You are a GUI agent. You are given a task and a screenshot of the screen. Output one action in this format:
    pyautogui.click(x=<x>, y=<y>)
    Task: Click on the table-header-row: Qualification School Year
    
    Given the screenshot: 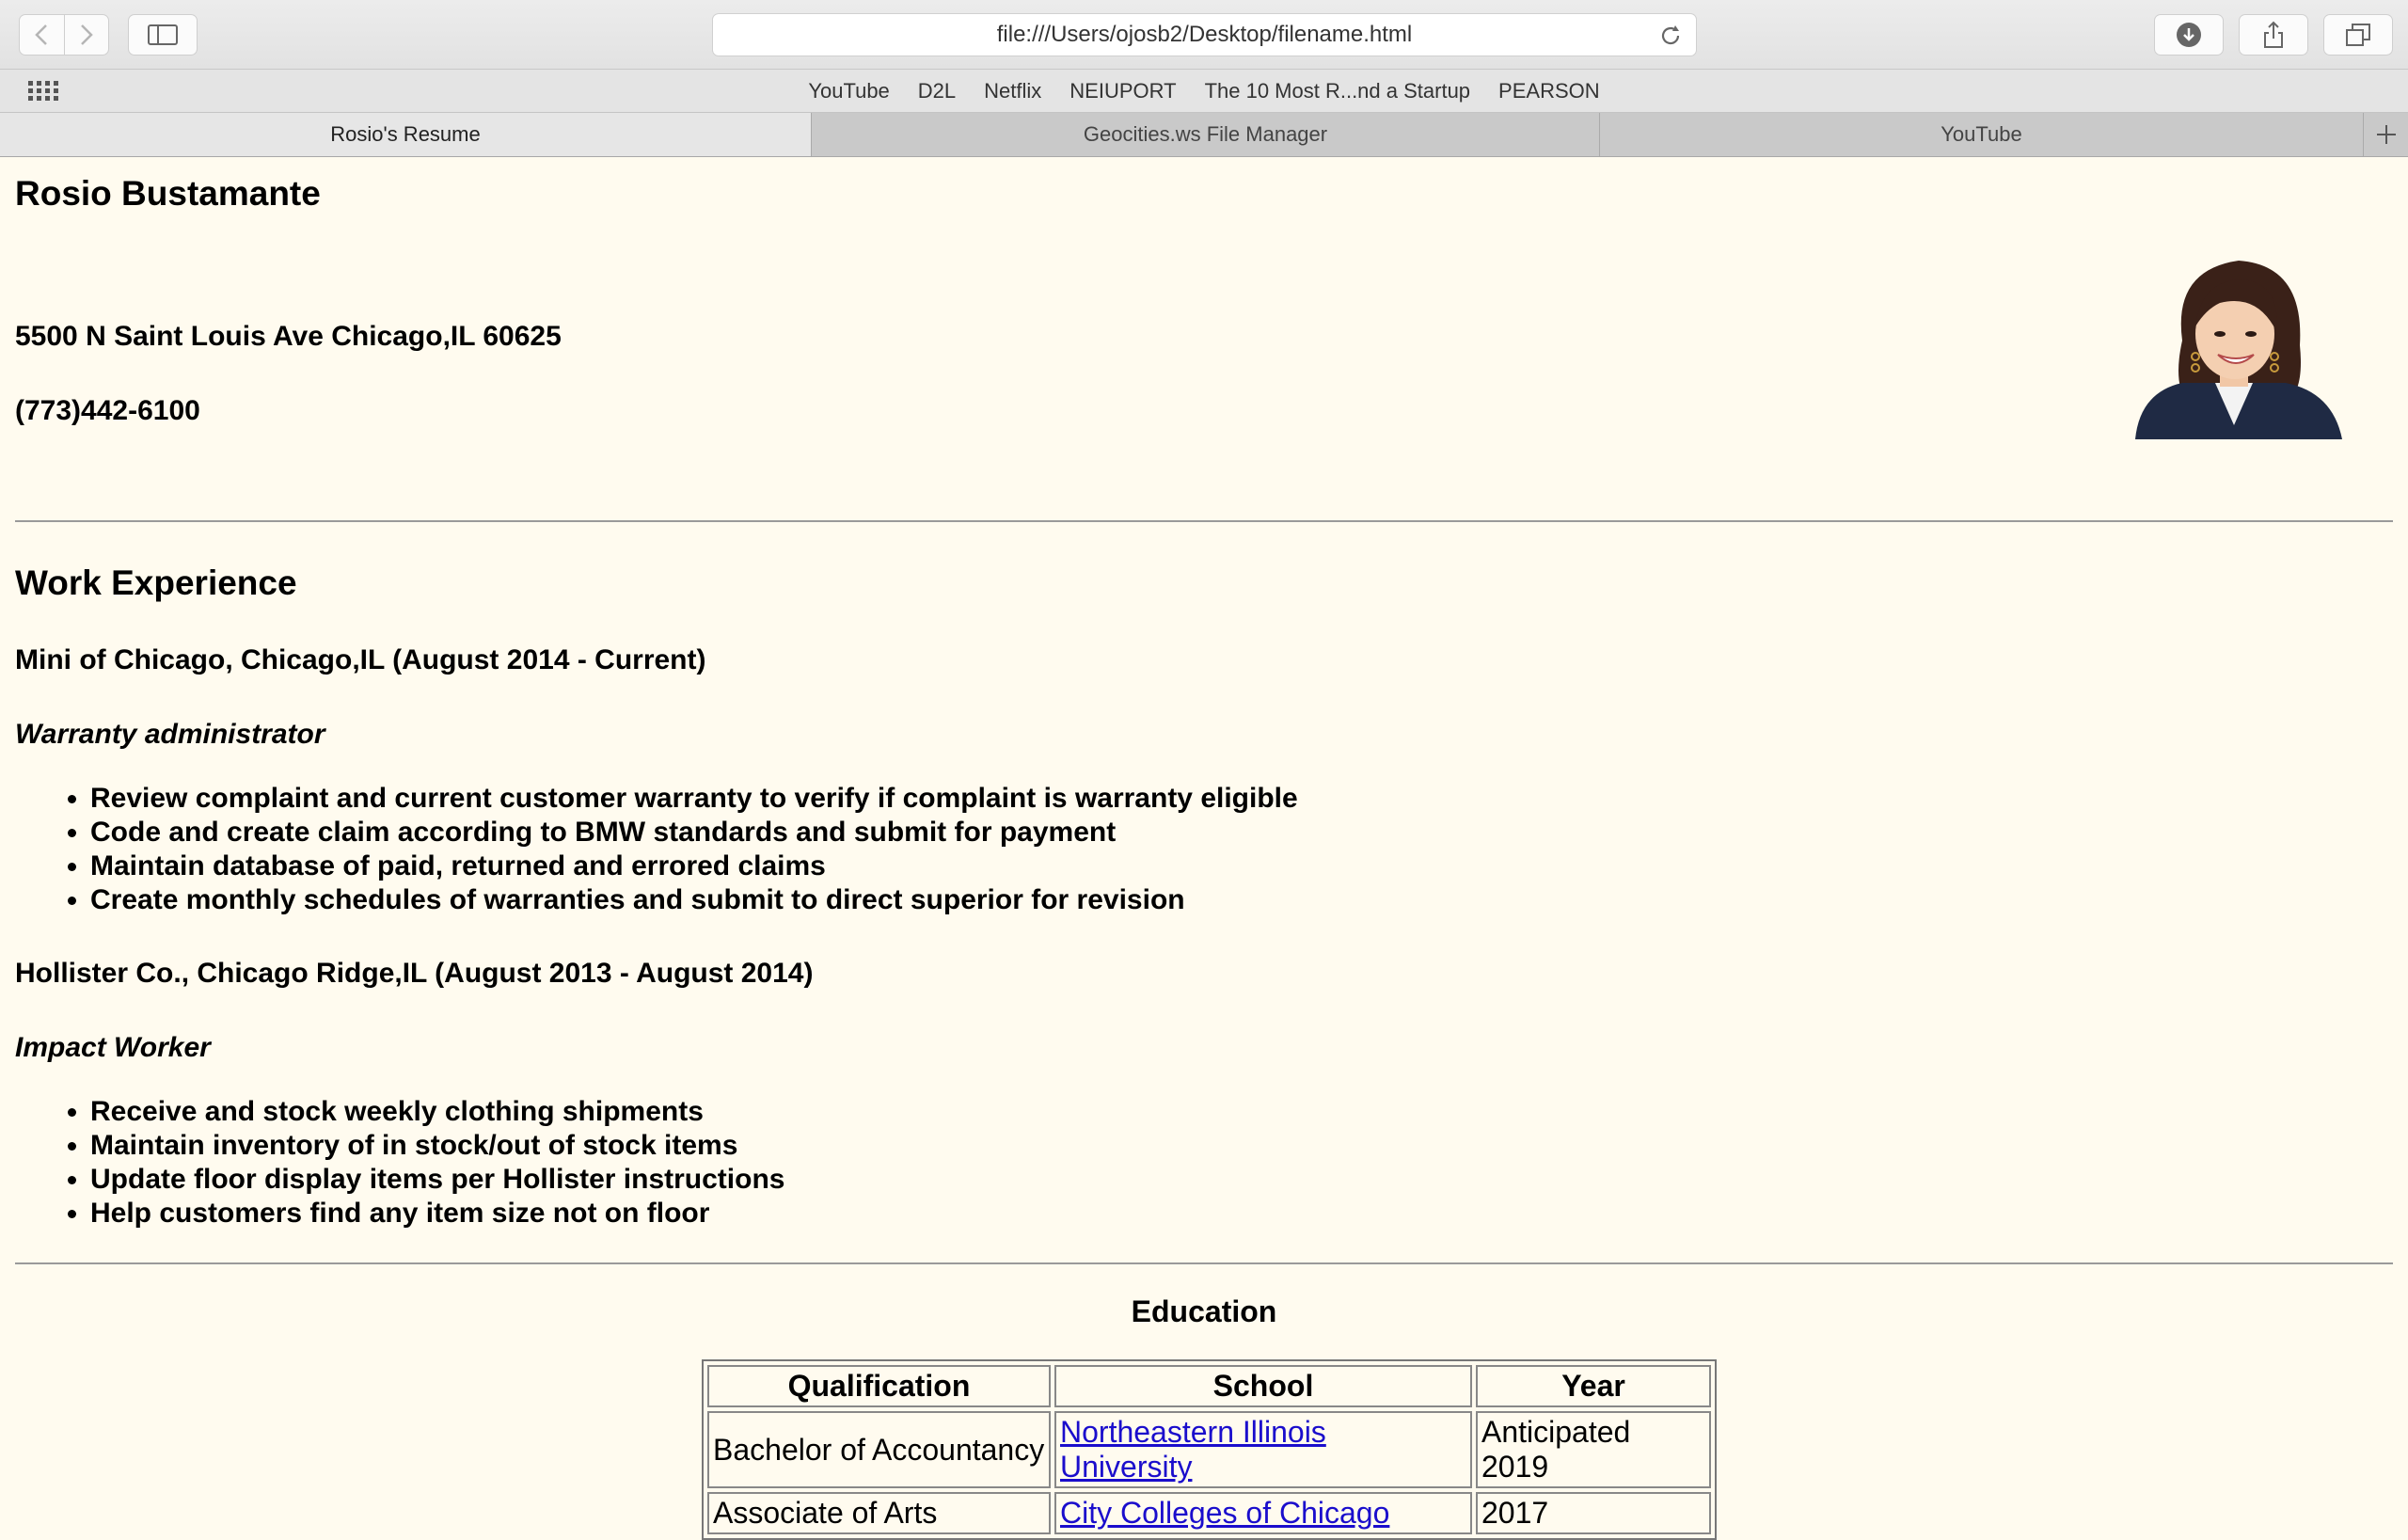 What is the action you would take?
    pyautogui.click(x=1209, y=1386)
    